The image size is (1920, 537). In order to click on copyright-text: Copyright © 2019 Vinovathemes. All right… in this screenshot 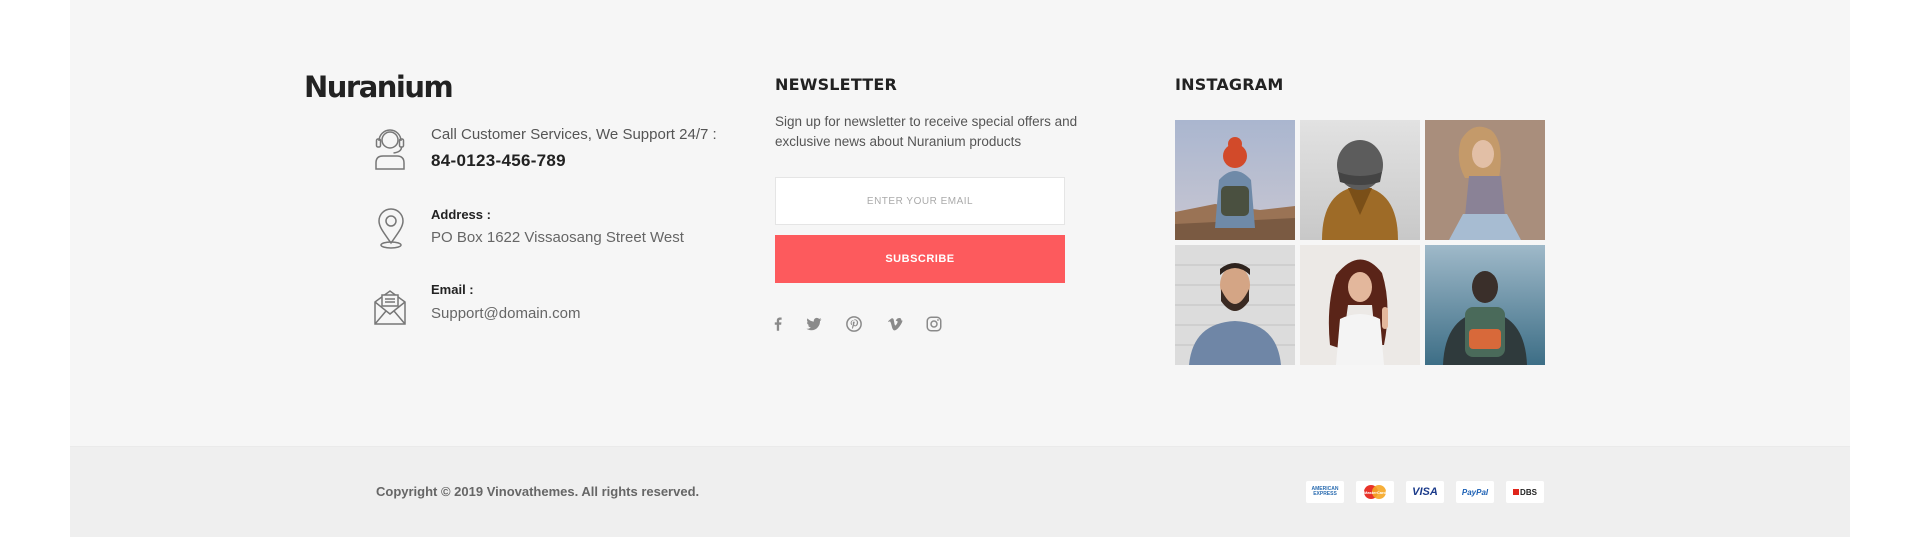, I will do `click(538, 491)`.